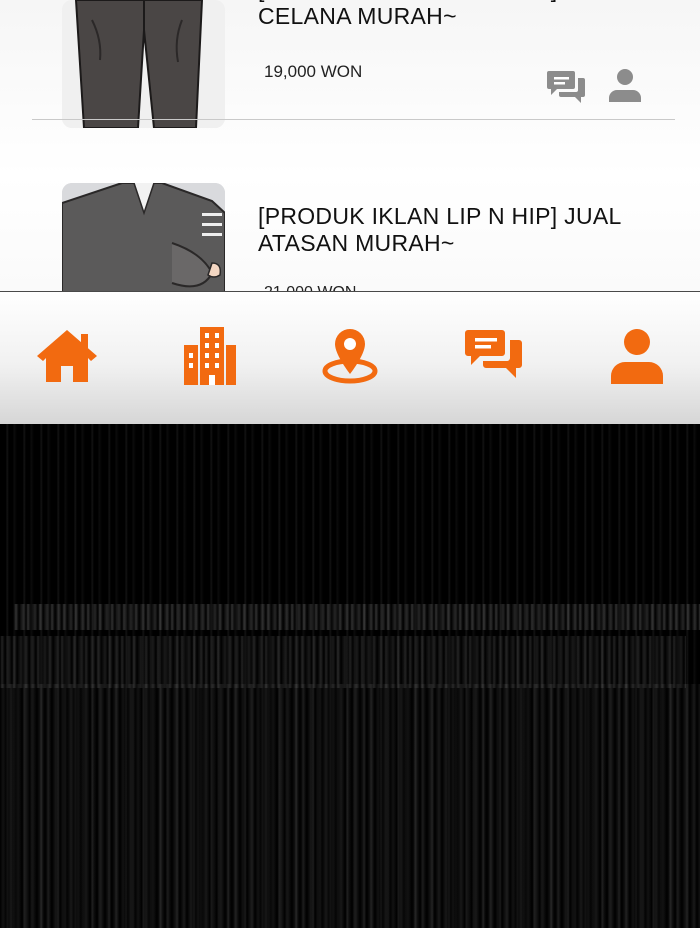 The height and width of the screenshot is (928, 700). I want to click on building-icon, so click(210, 356).